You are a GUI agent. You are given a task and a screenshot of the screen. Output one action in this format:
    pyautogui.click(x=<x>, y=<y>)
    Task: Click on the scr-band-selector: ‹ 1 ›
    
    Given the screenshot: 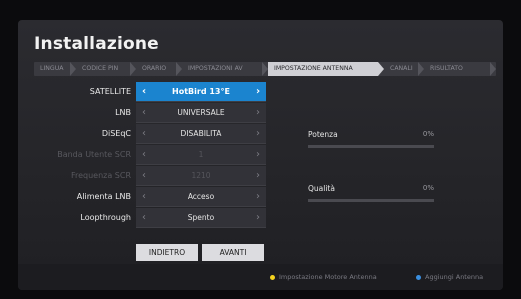 What is the action you would take?
    pyautogui.click(x=201, y=155)
    